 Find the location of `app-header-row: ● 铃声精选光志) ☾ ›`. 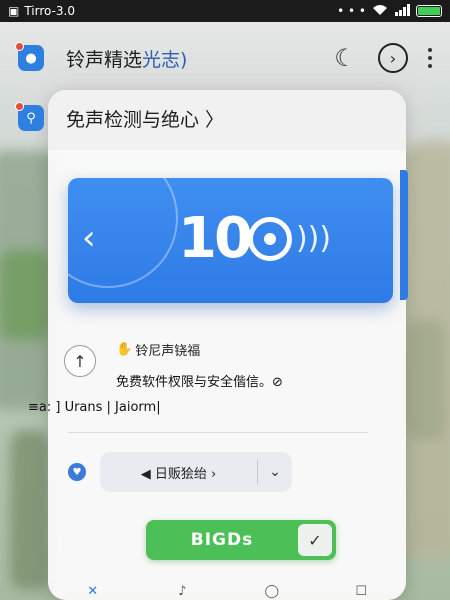

app-header-row: ● 铃声精选光志) ☾ › is located at coordinates (225, 58).